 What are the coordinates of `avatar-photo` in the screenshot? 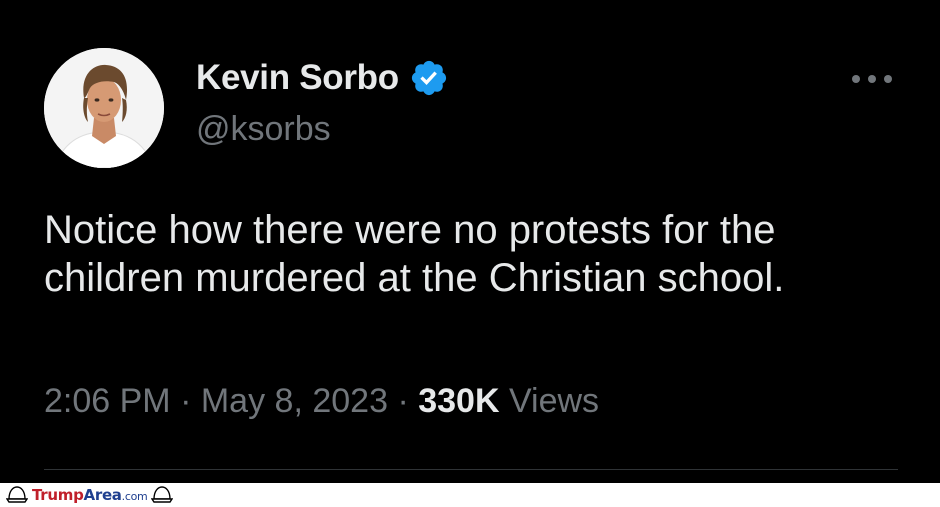 It's located at (104, 108).